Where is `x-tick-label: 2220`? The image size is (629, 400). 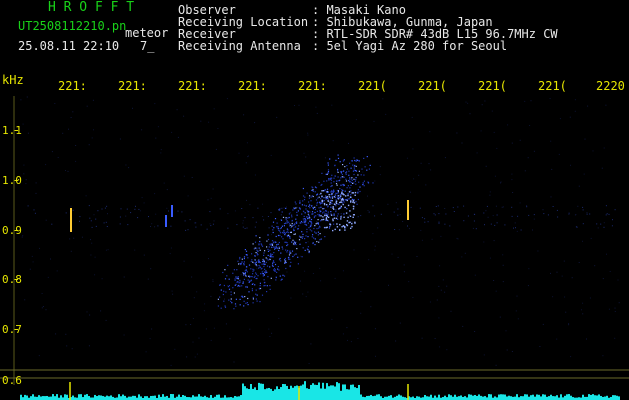
x-tick-label: 2220 is located at coordinates (610, 86).